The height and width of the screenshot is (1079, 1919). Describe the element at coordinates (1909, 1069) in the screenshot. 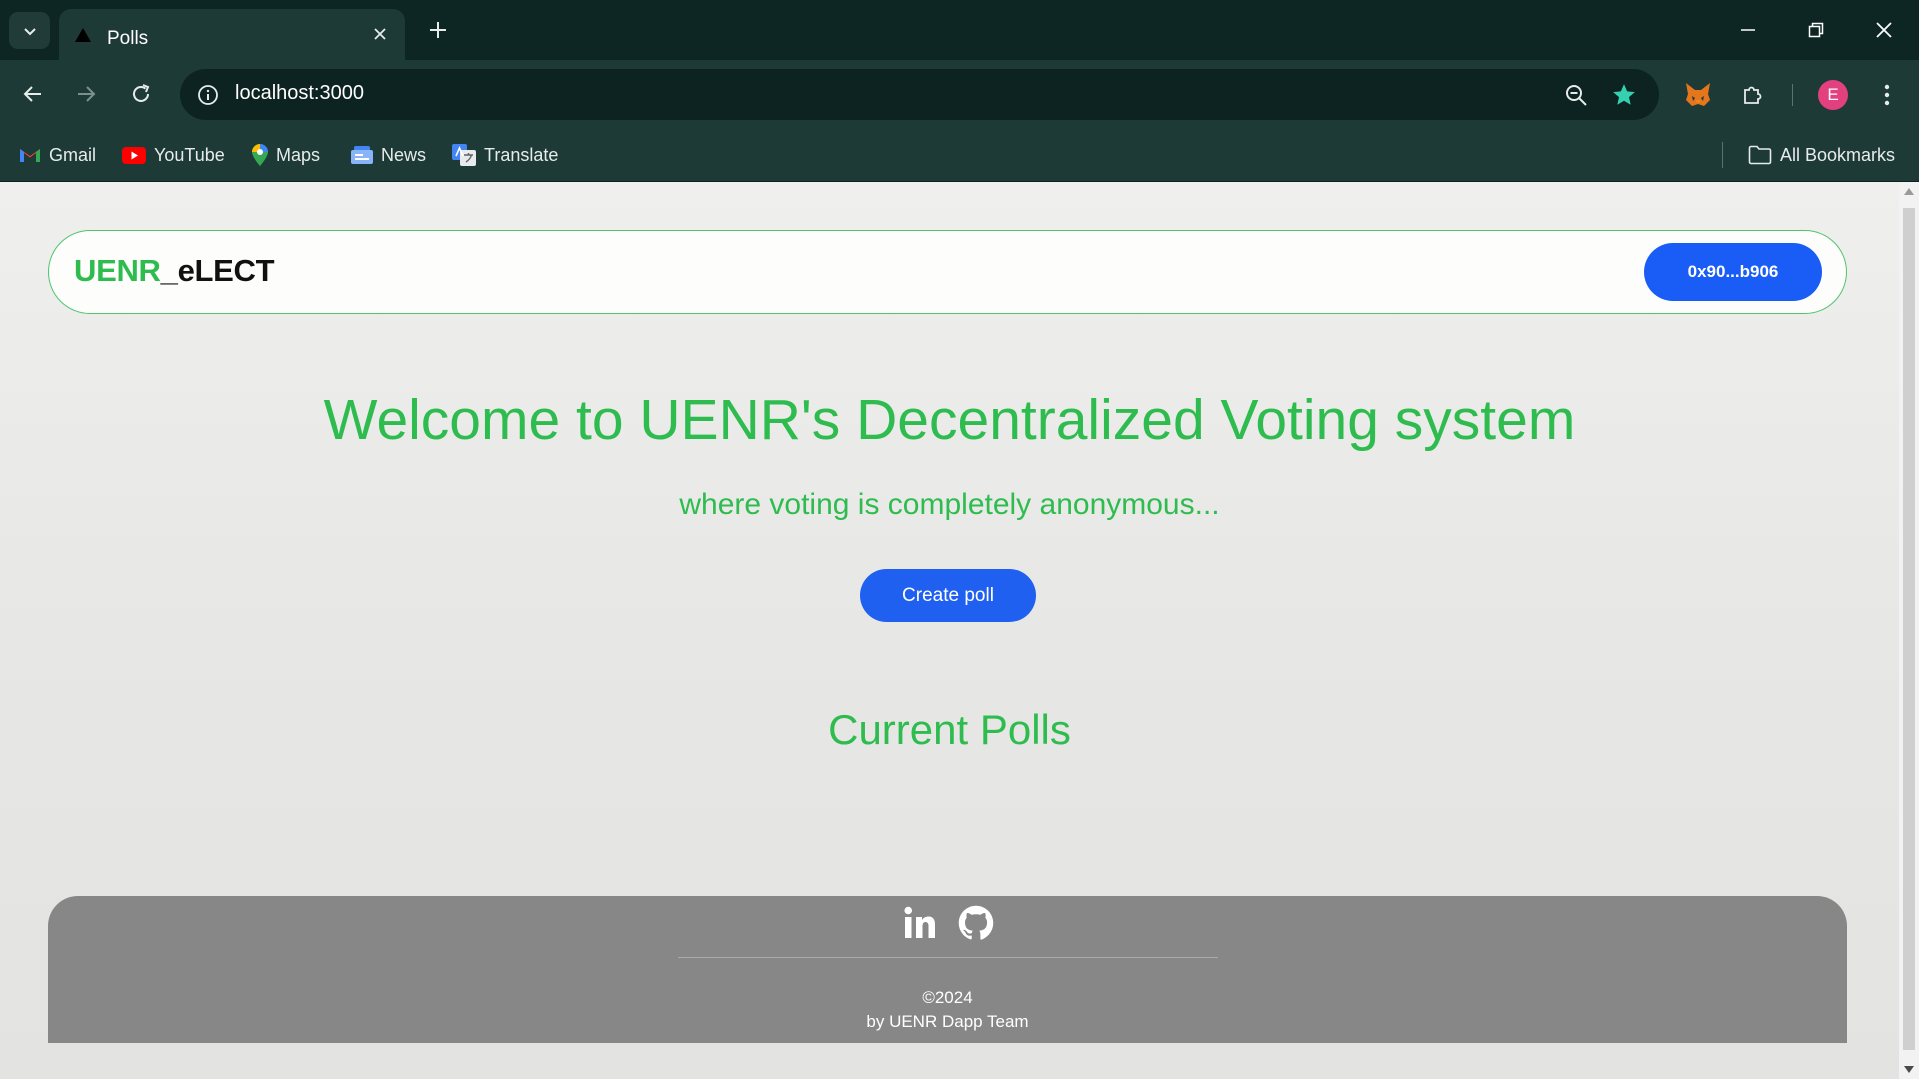

I see `scroll-down-arrow` at that location.